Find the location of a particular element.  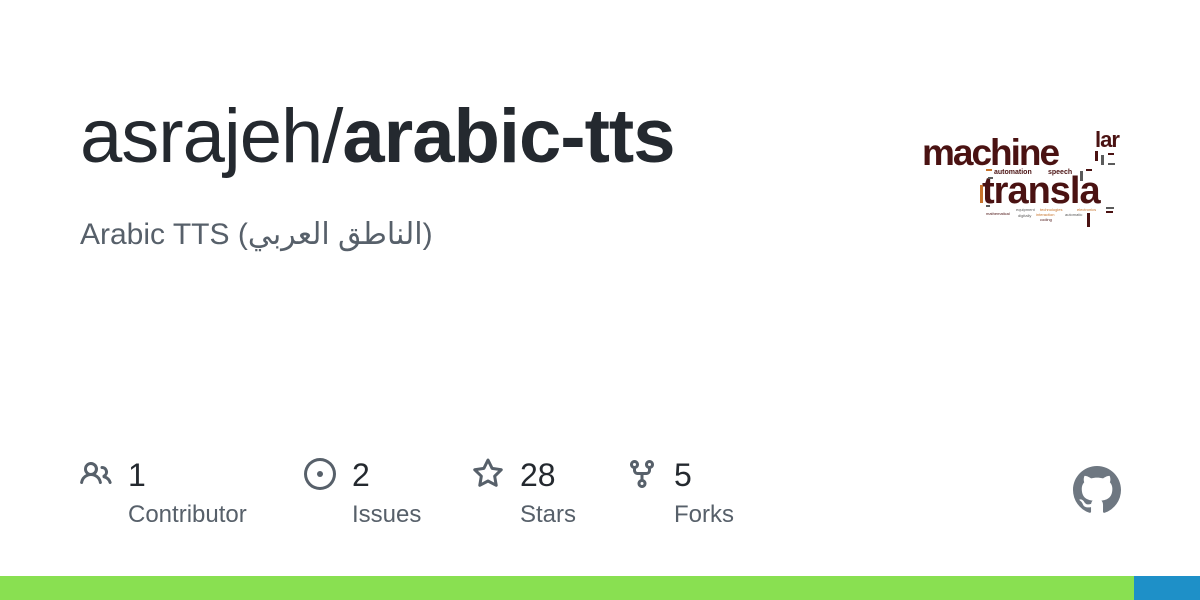

repo-name: arabic-tts is located at coordinates (508, 136).